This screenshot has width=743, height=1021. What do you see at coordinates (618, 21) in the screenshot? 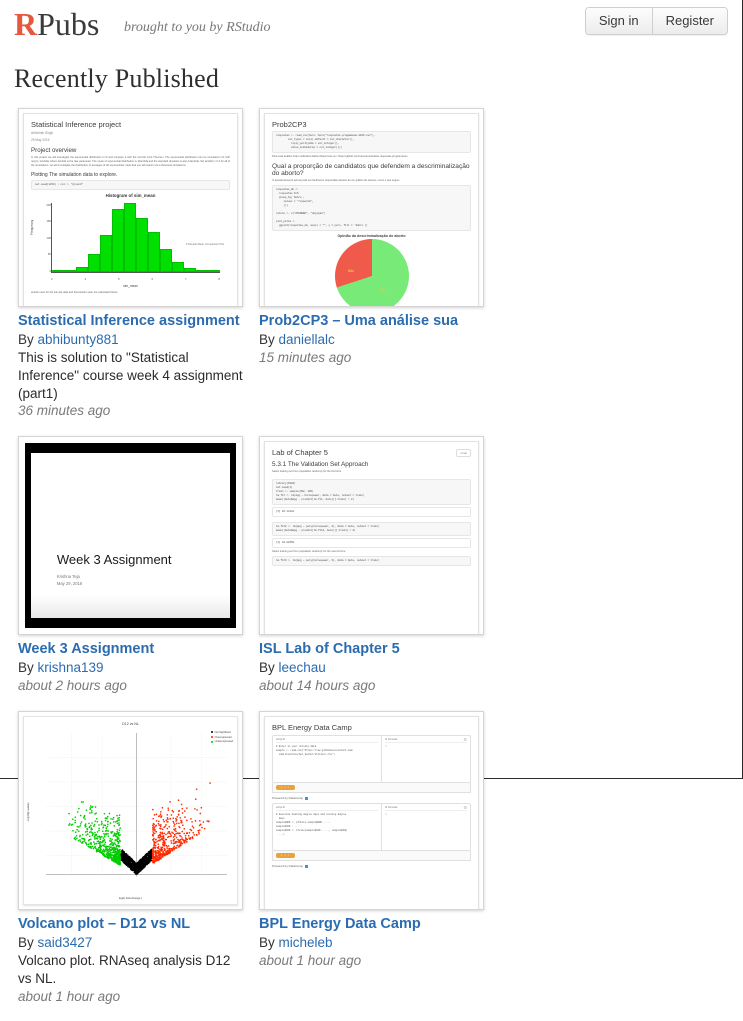
I see `sign-in-button: Sign in` at bounding box center [618, 21].